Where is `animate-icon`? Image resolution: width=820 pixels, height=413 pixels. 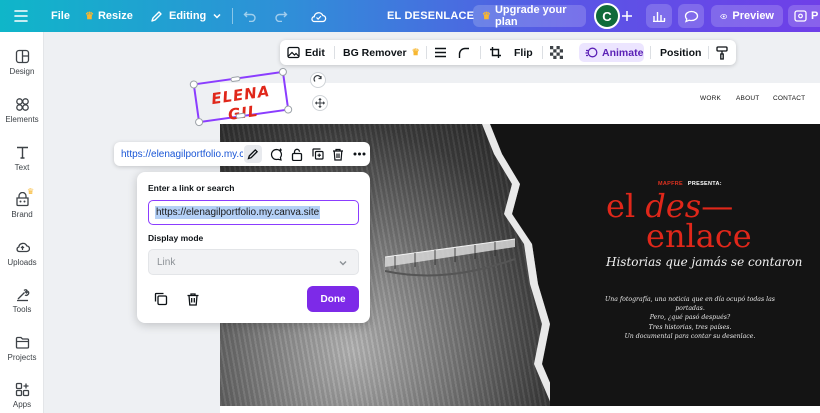
animate-icon is located at coordinates (591, 52).